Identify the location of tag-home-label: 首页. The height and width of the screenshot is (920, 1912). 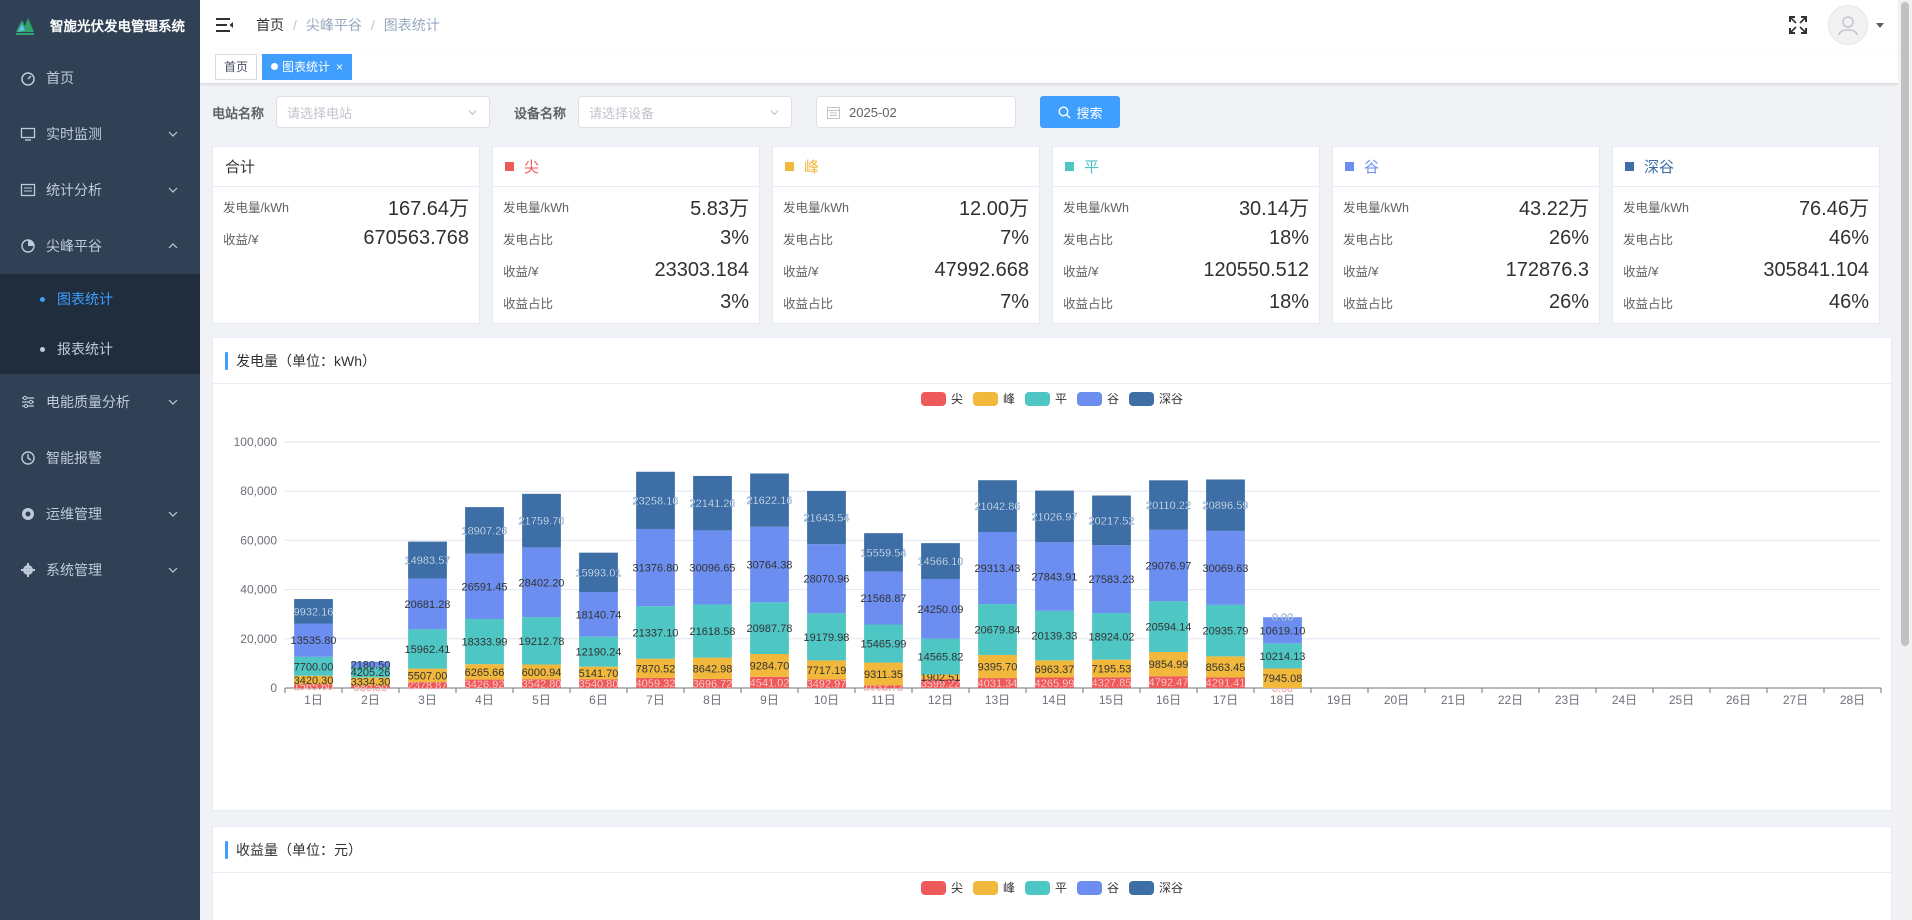
(236, 66).